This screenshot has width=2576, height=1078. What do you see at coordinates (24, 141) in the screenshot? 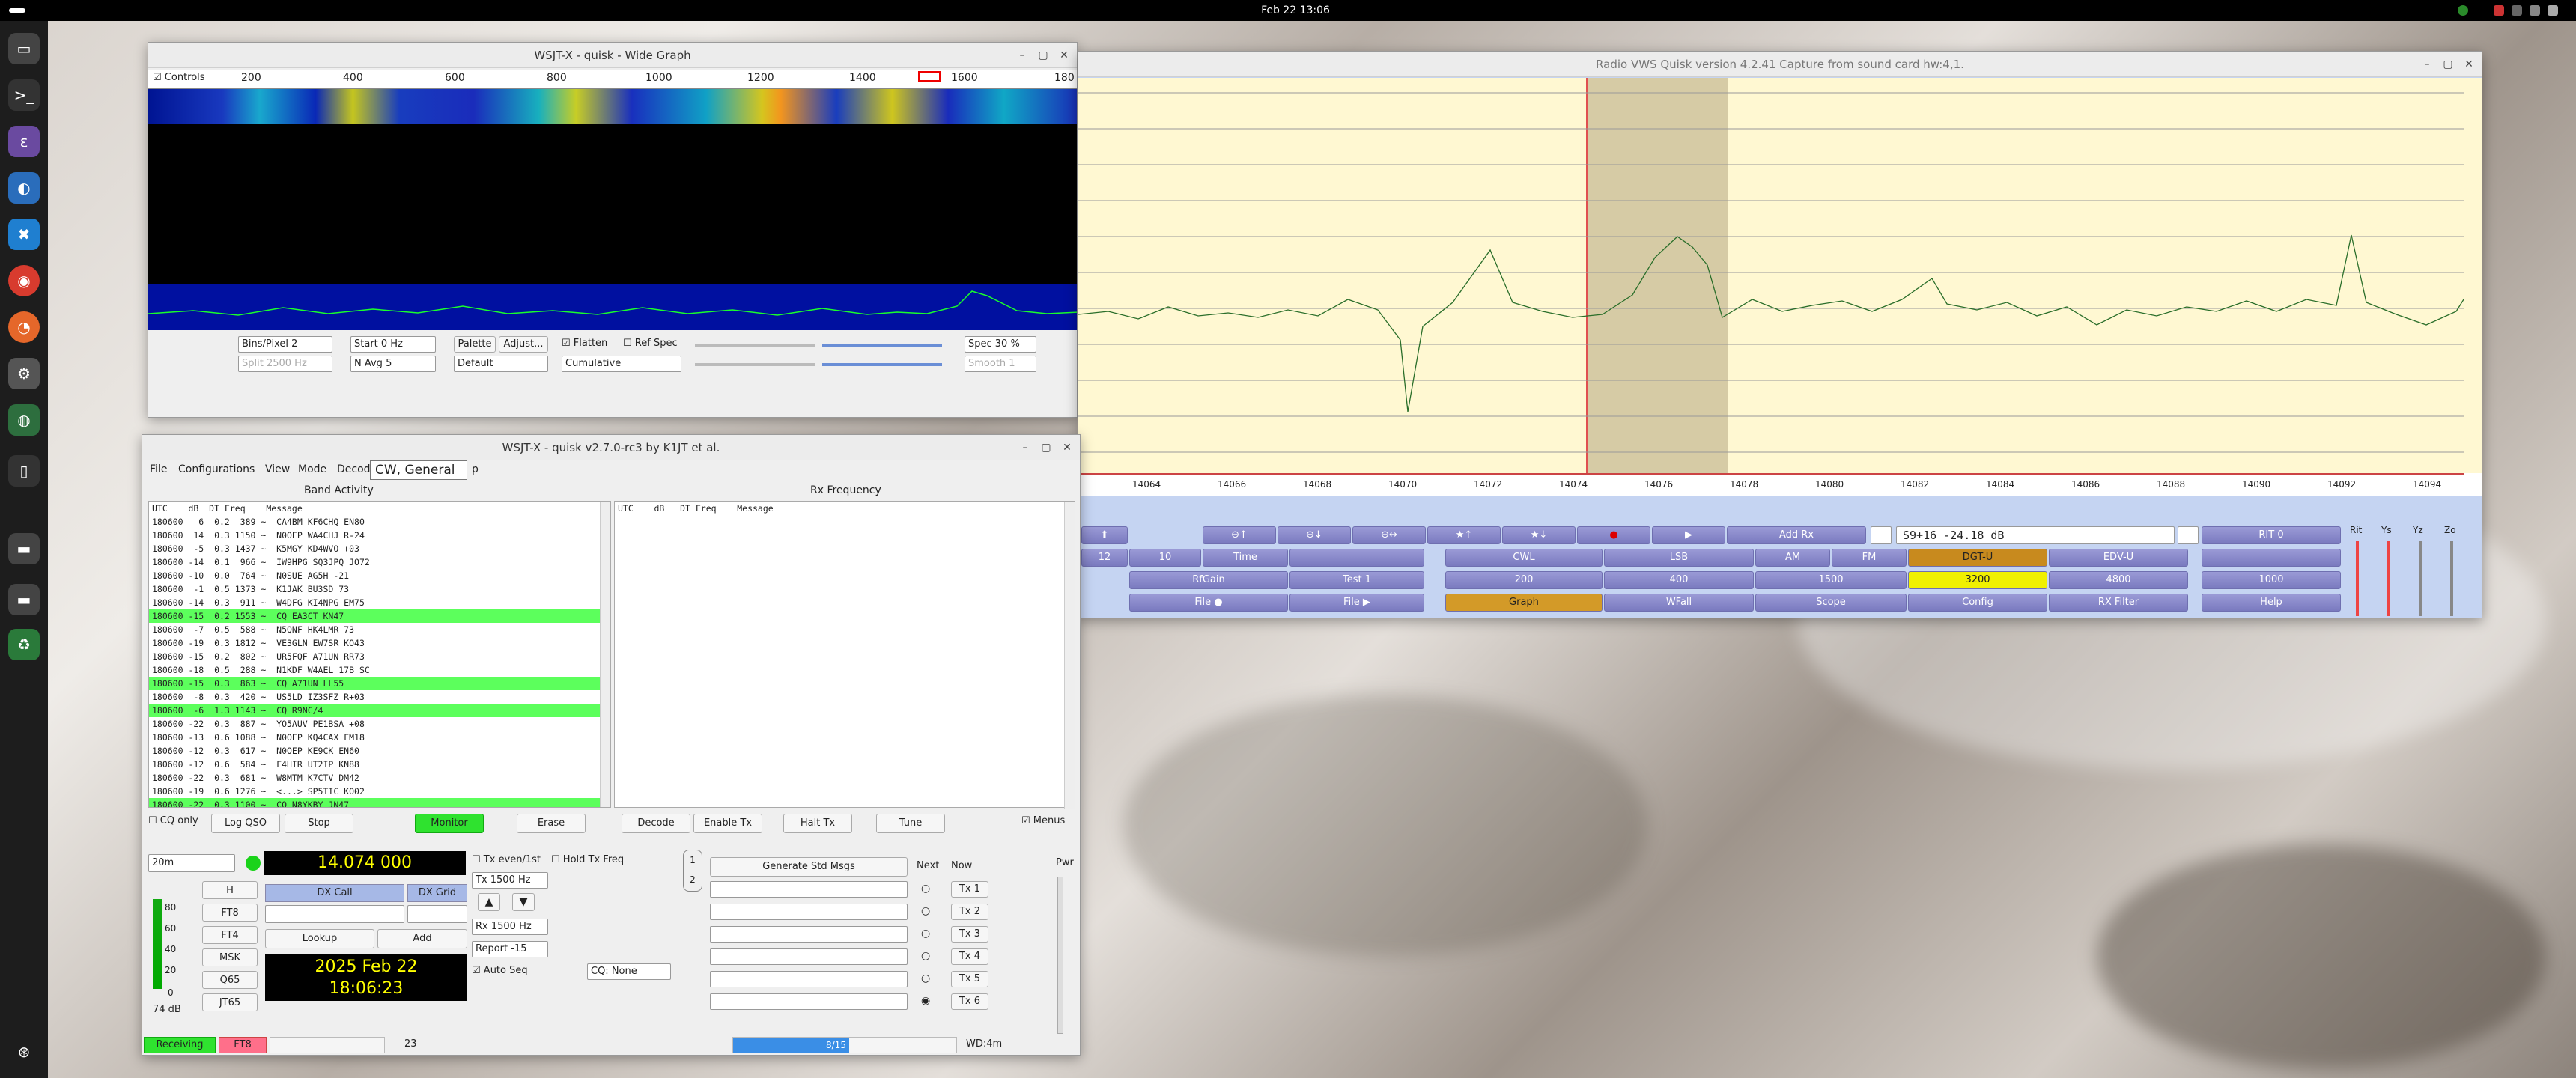
I see `emacs-icon: ε` at bounding box center [24, 141].